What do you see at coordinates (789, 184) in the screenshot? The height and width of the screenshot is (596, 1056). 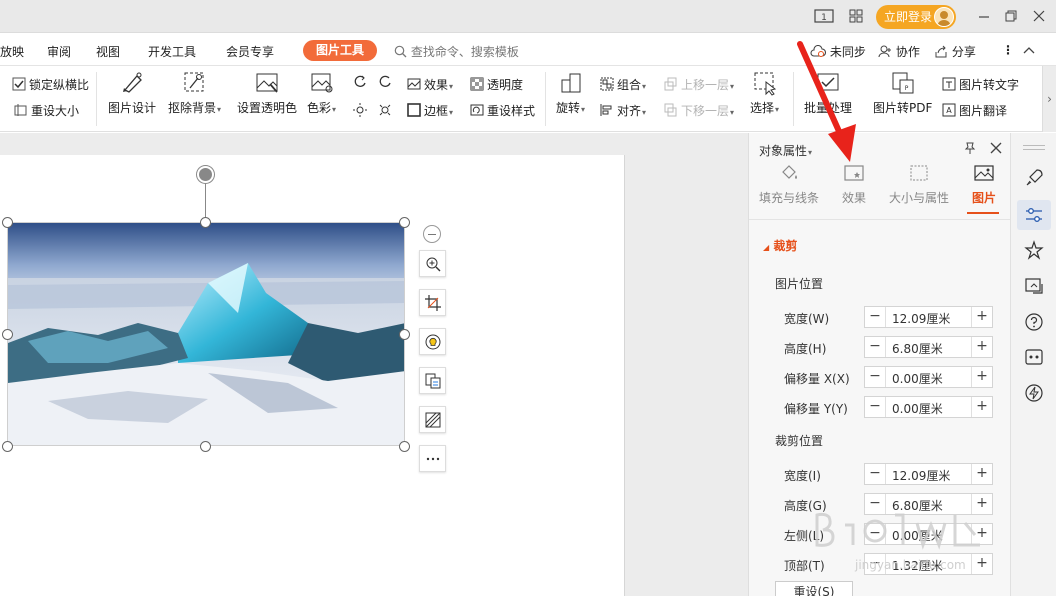 I see `tab-fill-and-line: 填充与线条` at bounding box center [789, 184].